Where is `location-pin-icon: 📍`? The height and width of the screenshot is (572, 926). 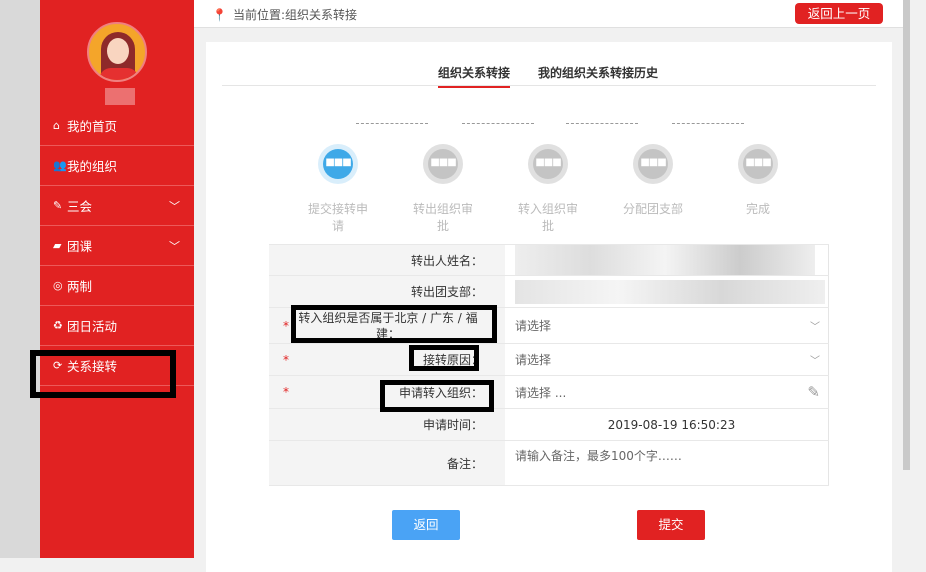 location-pin-icon: 📍 is located at coordinates (219, 15).